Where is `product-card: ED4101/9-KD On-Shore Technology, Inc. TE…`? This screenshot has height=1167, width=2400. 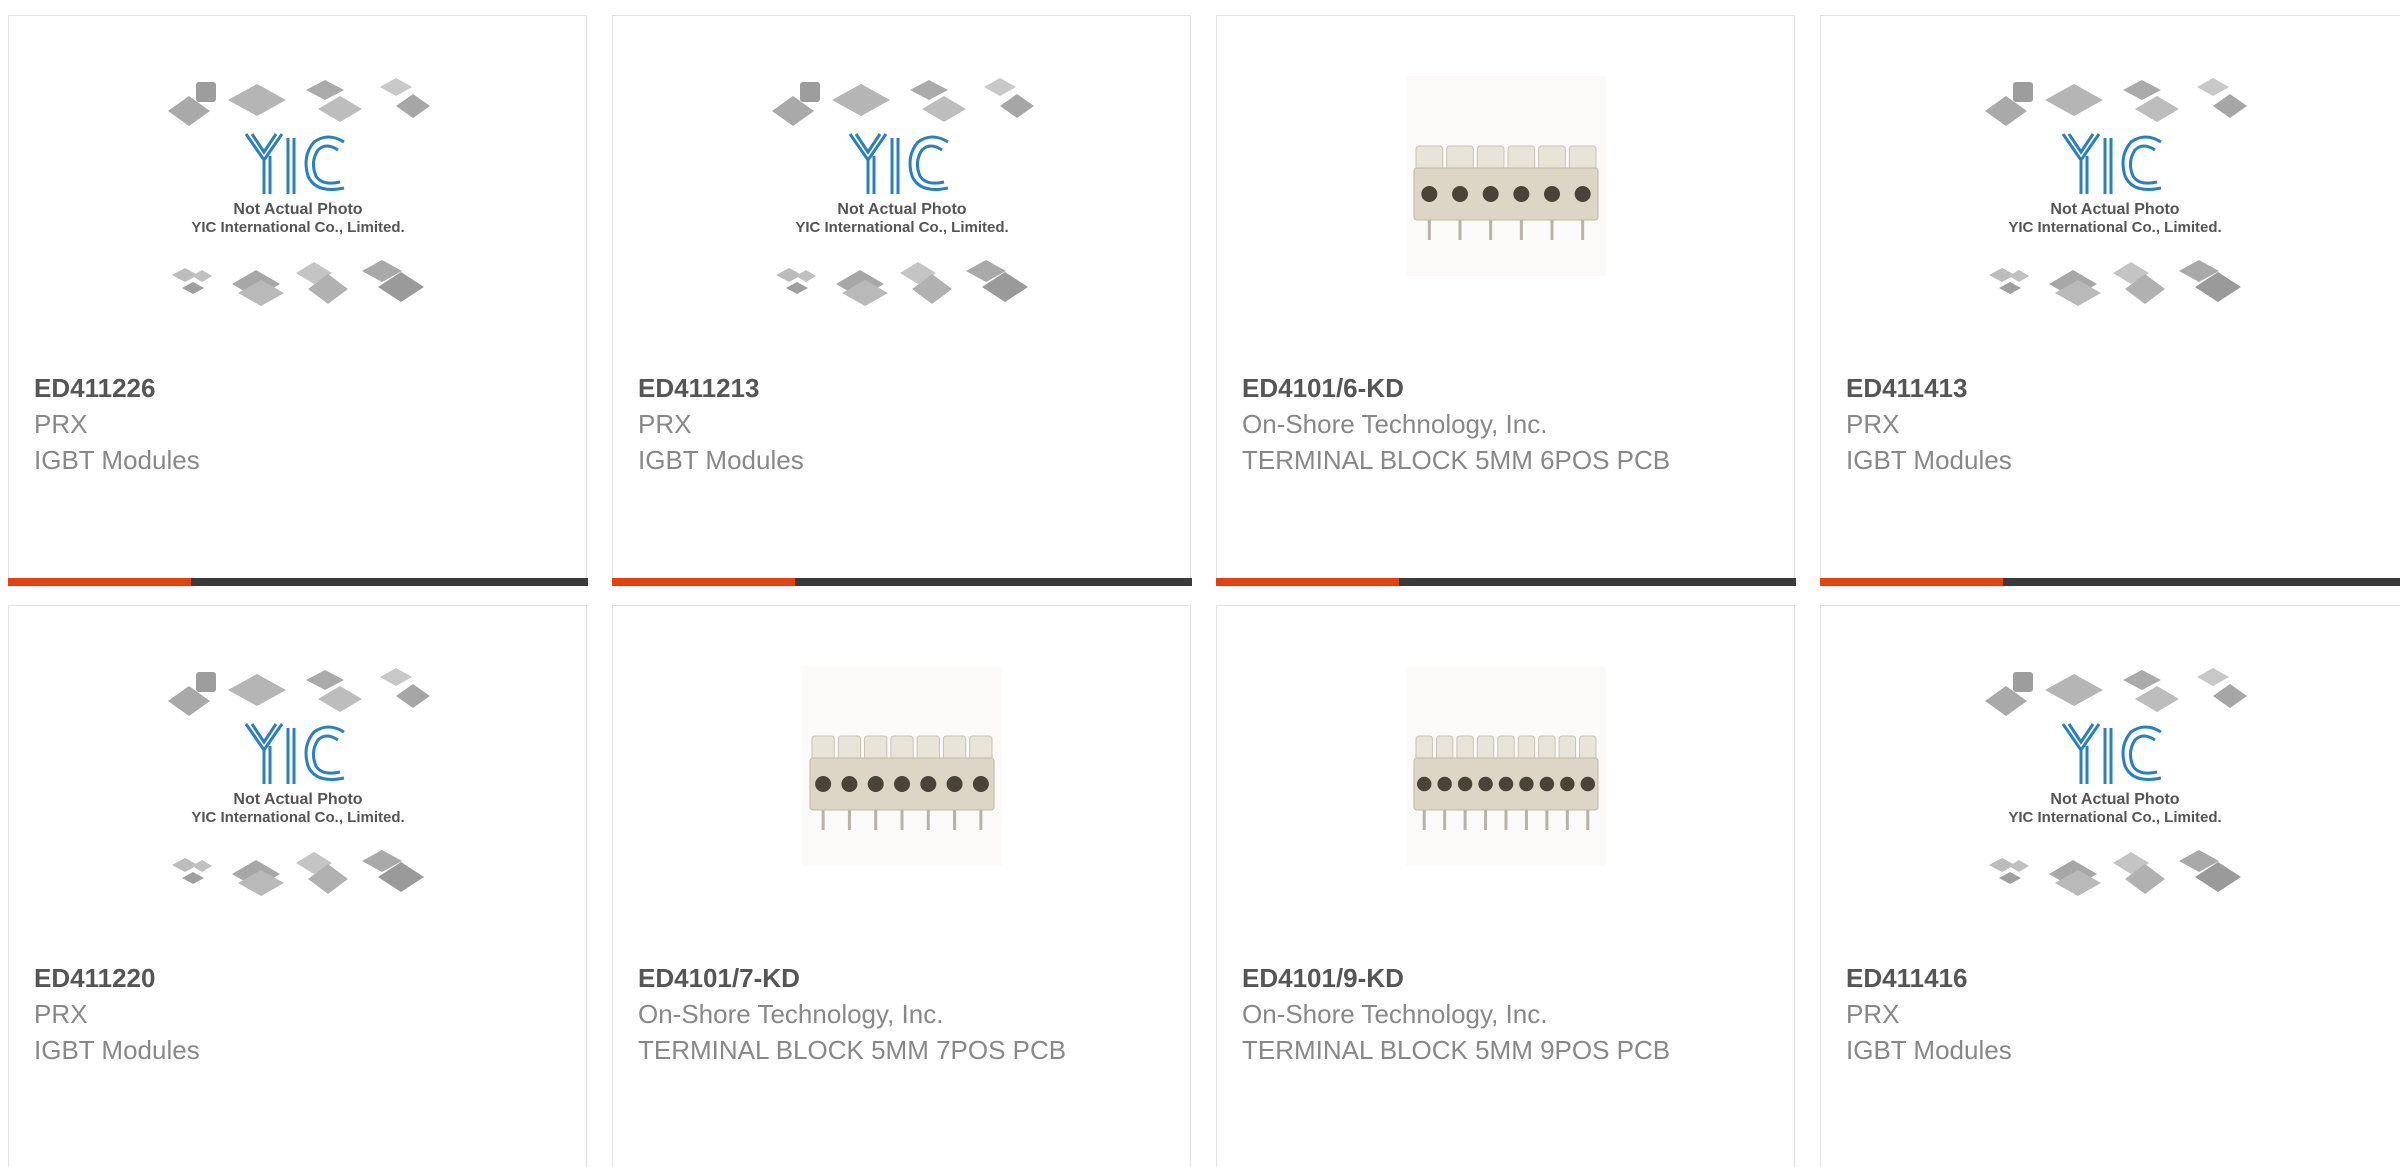
product-card: ED4101/9-KD On-Shore Technology, Inc. TE… is located at coordinates (1505, 886).